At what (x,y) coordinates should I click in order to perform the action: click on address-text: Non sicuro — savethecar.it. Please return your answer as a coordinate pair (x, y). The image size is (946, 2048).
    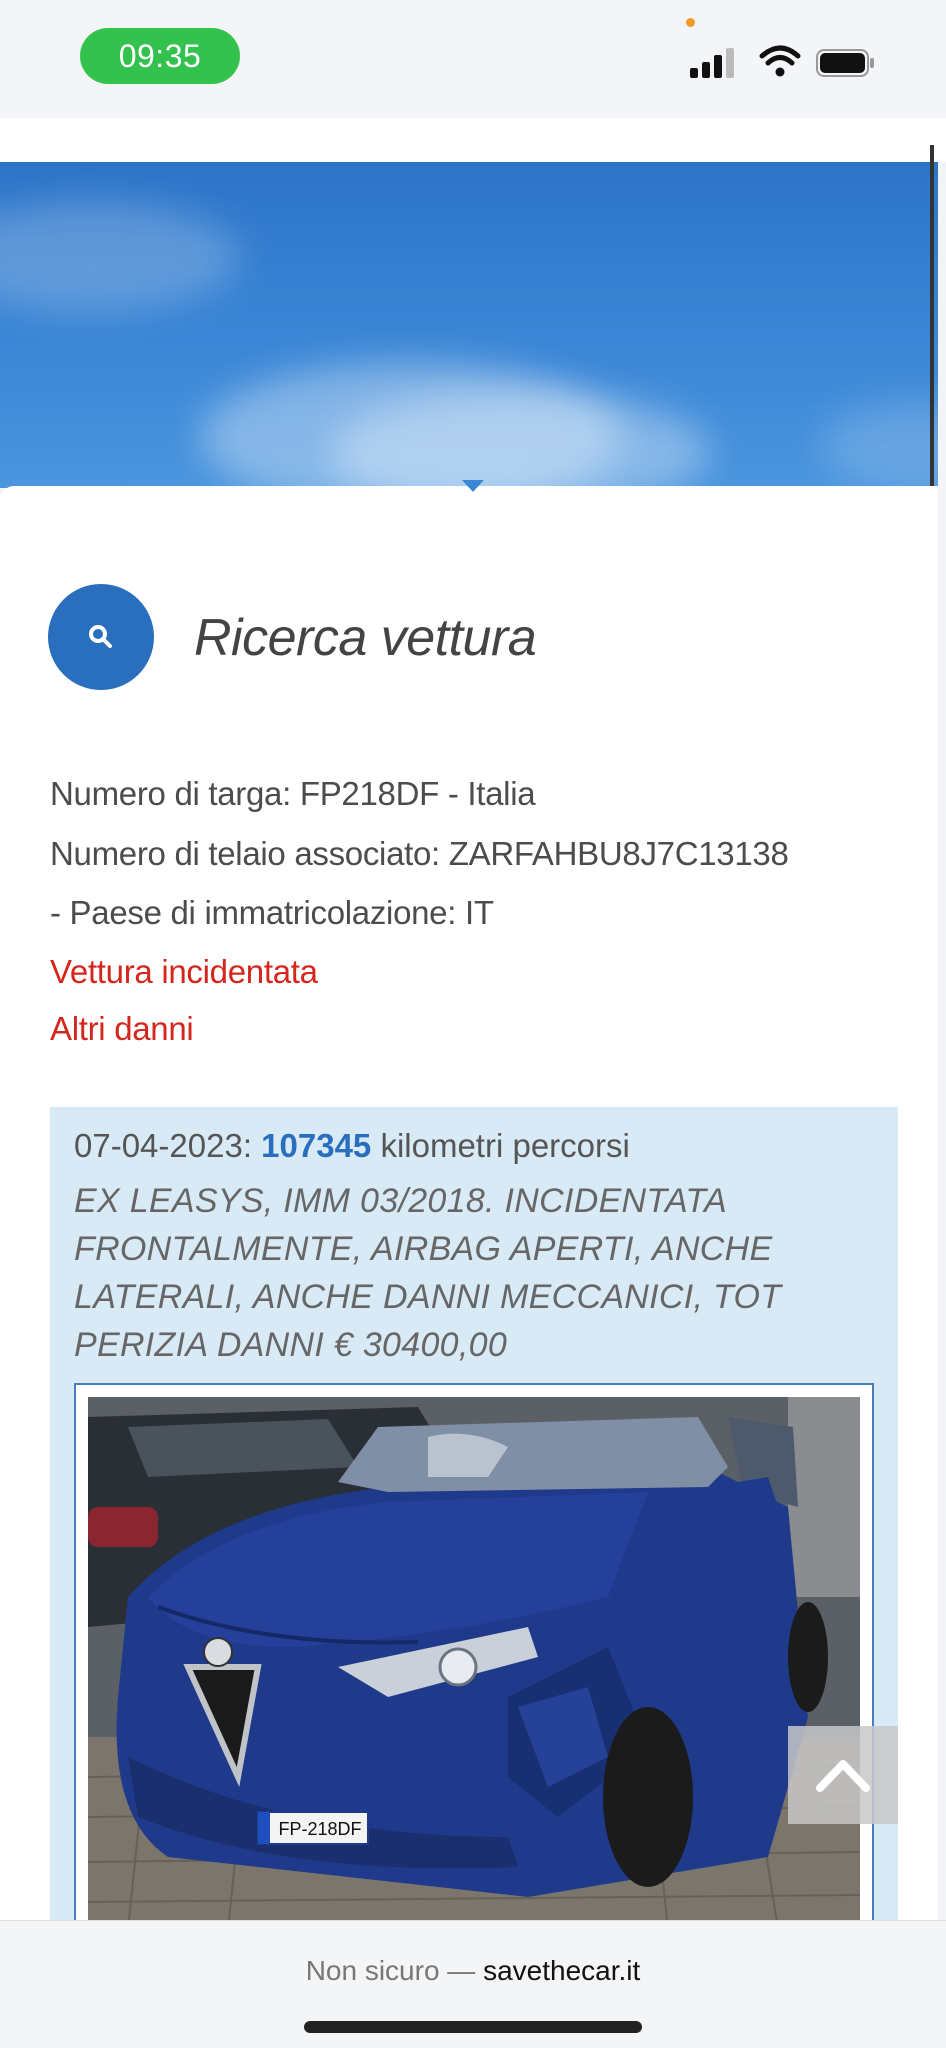
    Looking at the image, I should click on (473, 1971).